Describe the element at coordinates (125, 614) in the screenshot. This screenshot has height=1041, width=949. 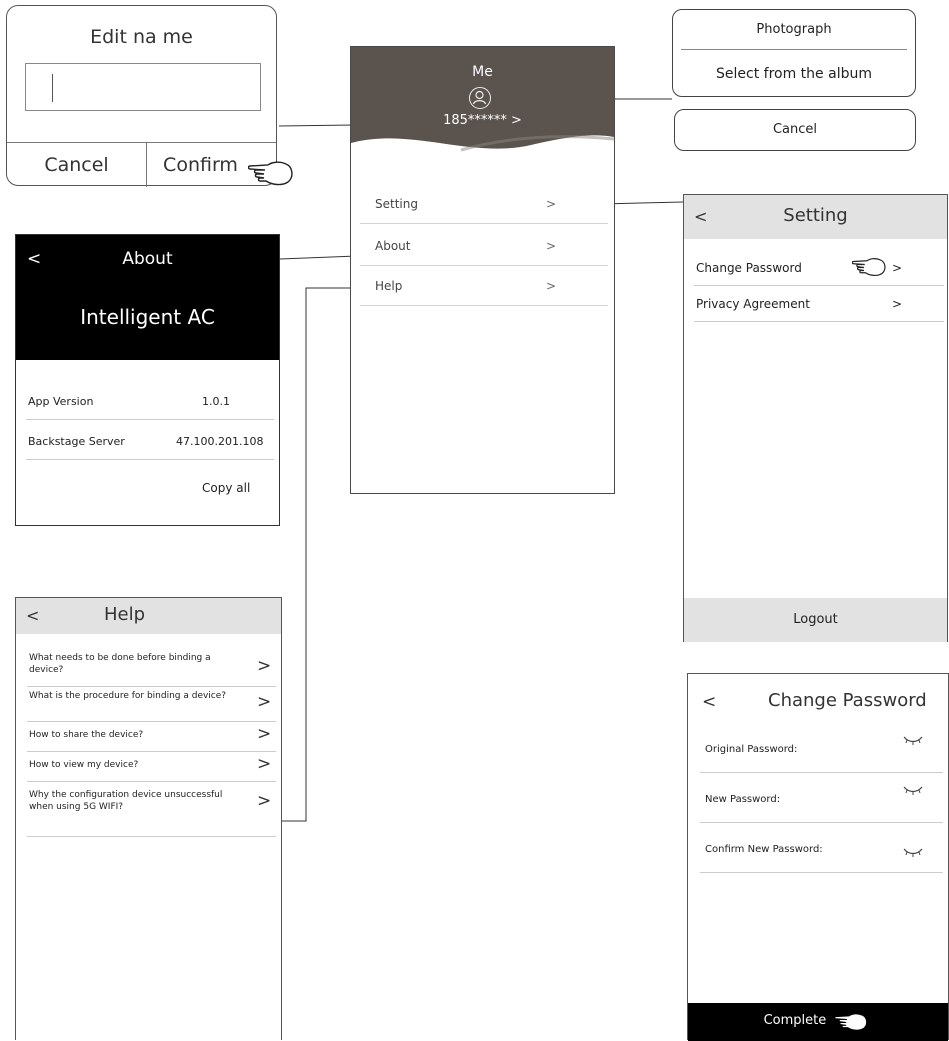
I see `help-title: Help` at that location.